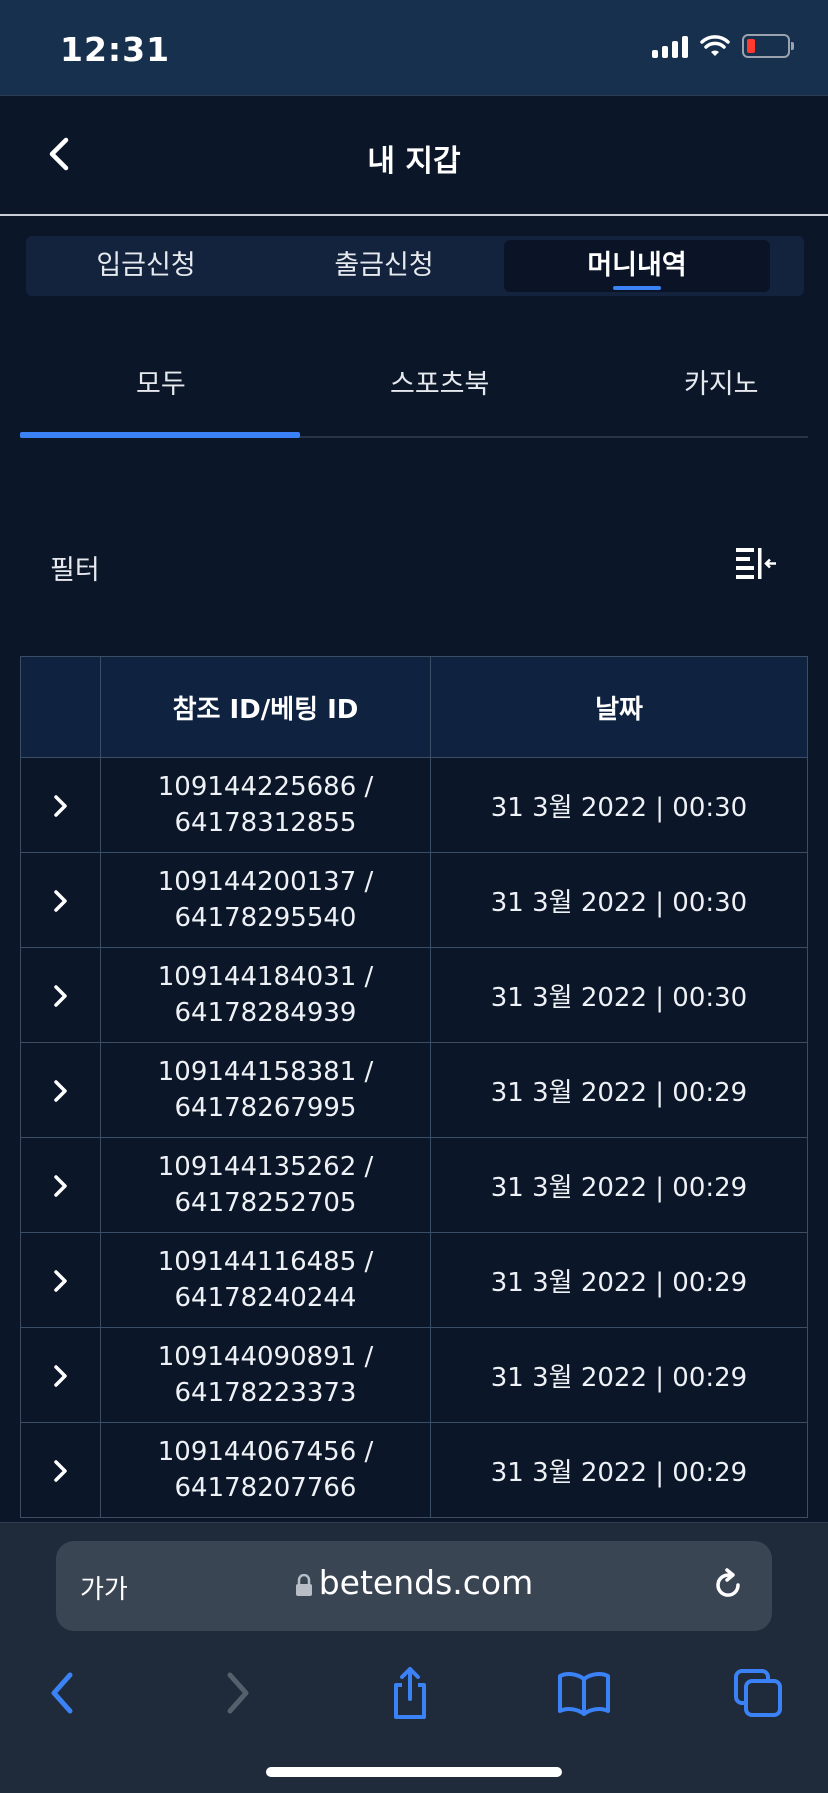  Describe the element at coordinates (768, 46) in the screenshot. I see `battery-icon` at that location.